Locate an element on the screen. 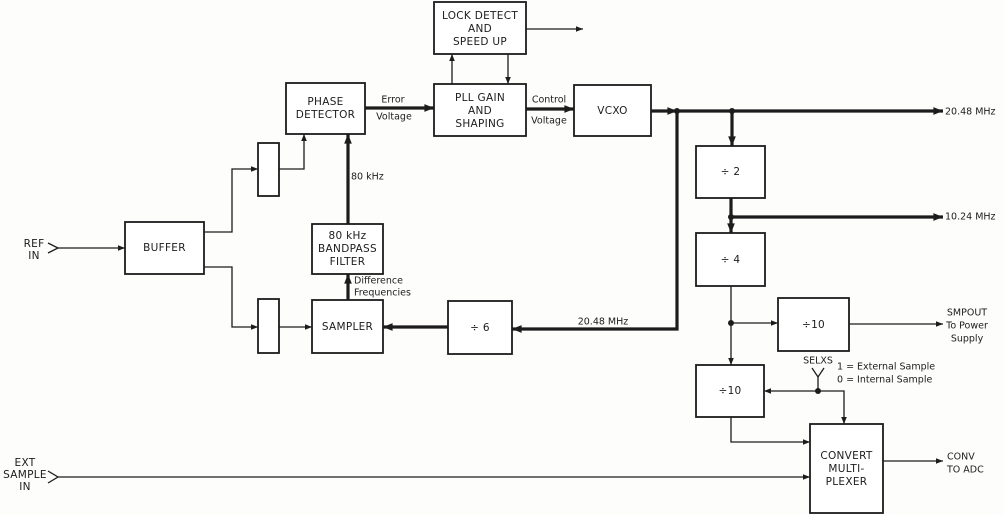 This screenshot has width=1004, height=515. ext-sample-in-label-line3: IN is located at coordinates (25, 487).